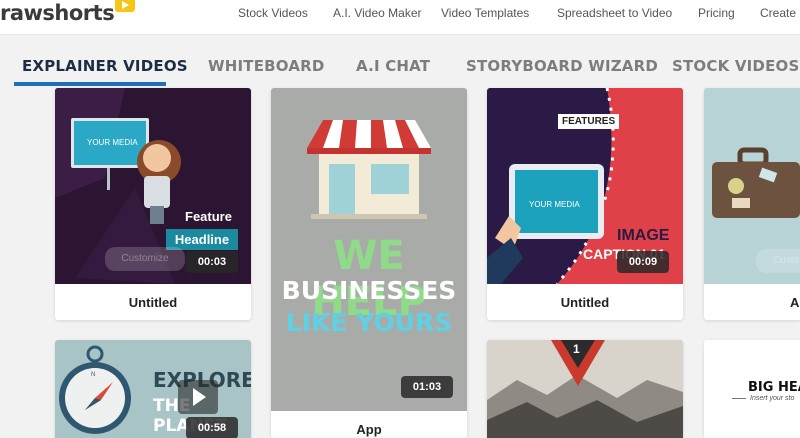 This screenshot has width=800, height=438. I want to click on duration-badge: 00:03, so click(212, 262).